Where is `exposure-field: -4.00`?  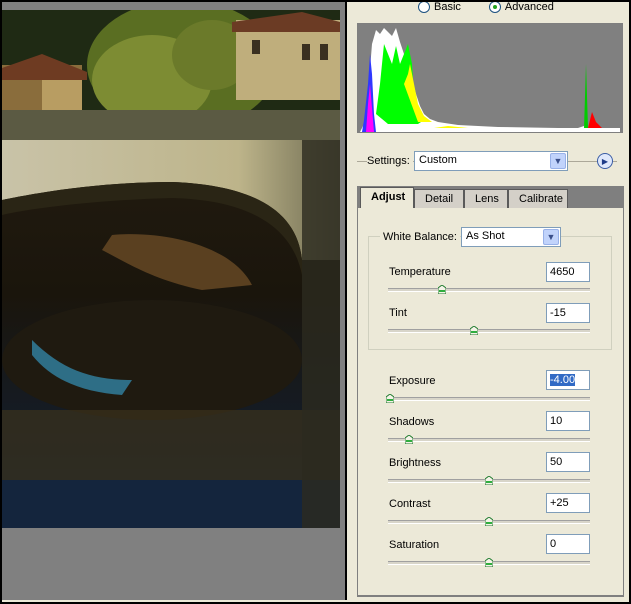 exposure-field: -4.00 is located at coordinates (568, 380).